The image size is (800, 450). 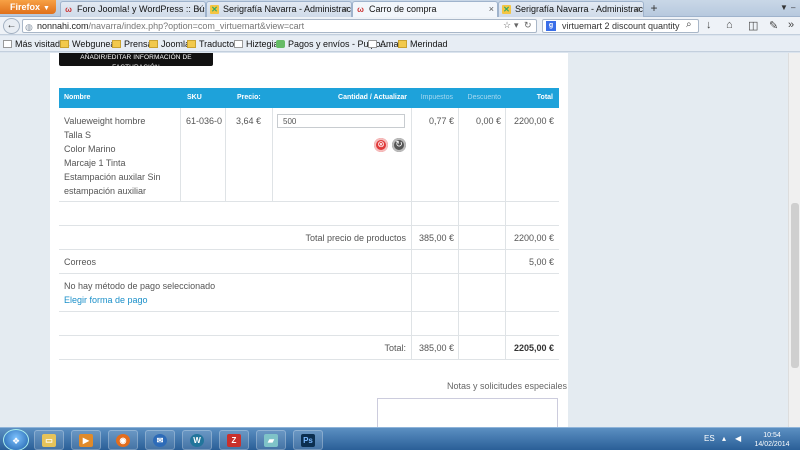 I want to click on notes-textarea, so click(x=467, y=412).